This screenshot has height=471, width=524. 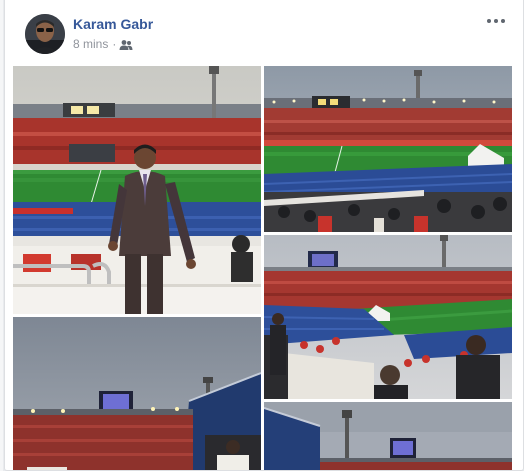 What do you see at coordinates (113, 24) in the screenshot?
I see `author-name-link: Karam Gabr` at bounding box center [113, 24].